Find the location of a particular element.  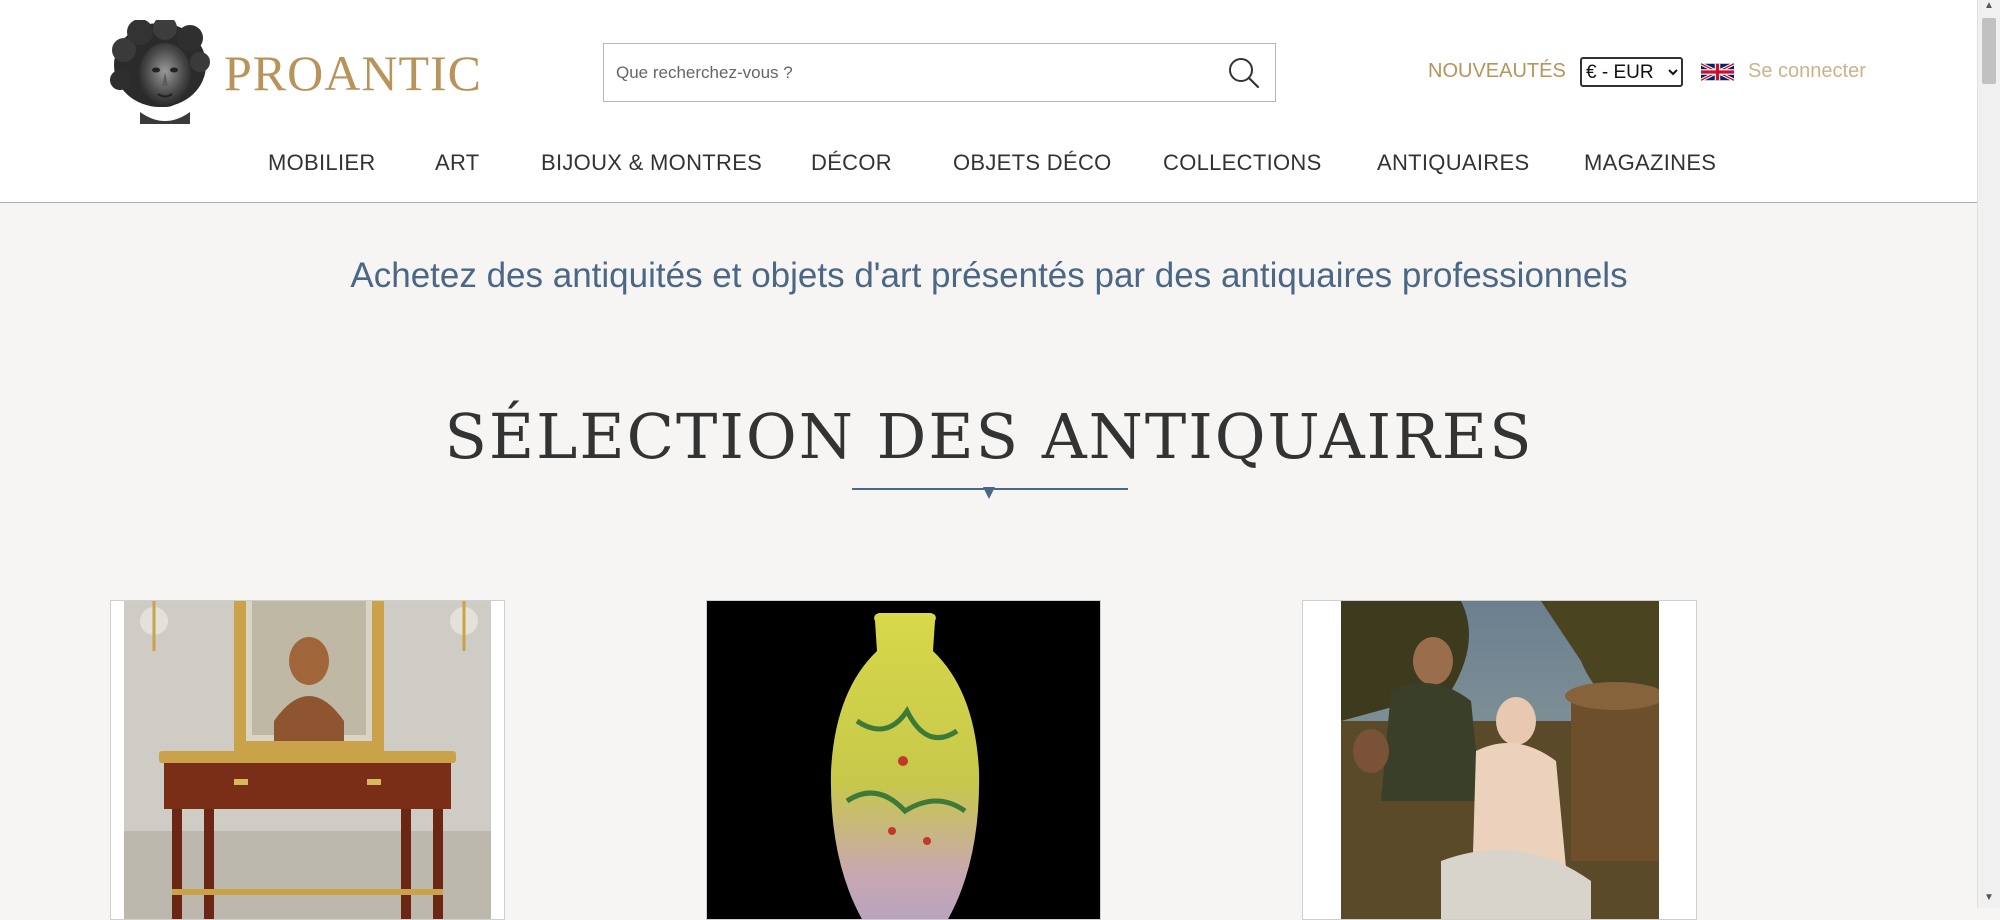

search-icon is located at coordinates (1244, 73).